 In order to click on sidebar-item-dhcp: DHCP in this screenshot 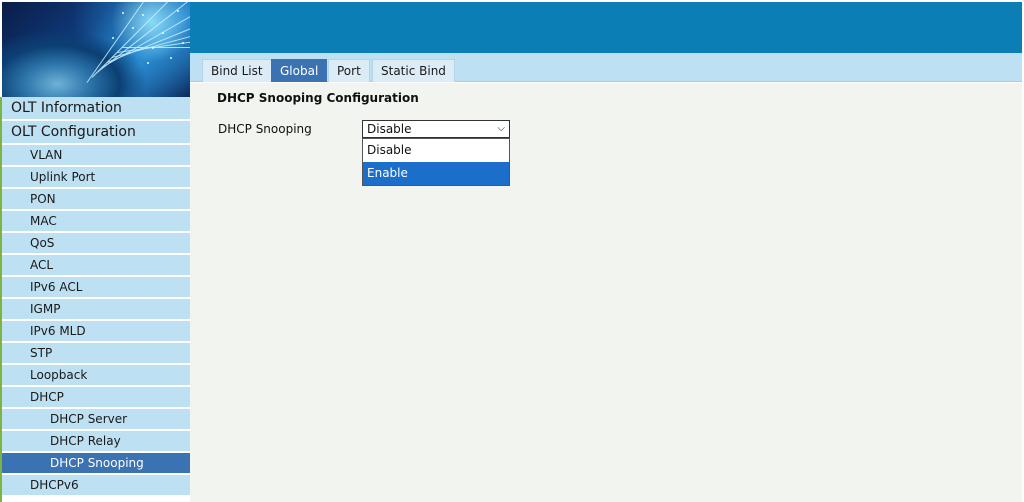, I will do `click(96, 397)`.